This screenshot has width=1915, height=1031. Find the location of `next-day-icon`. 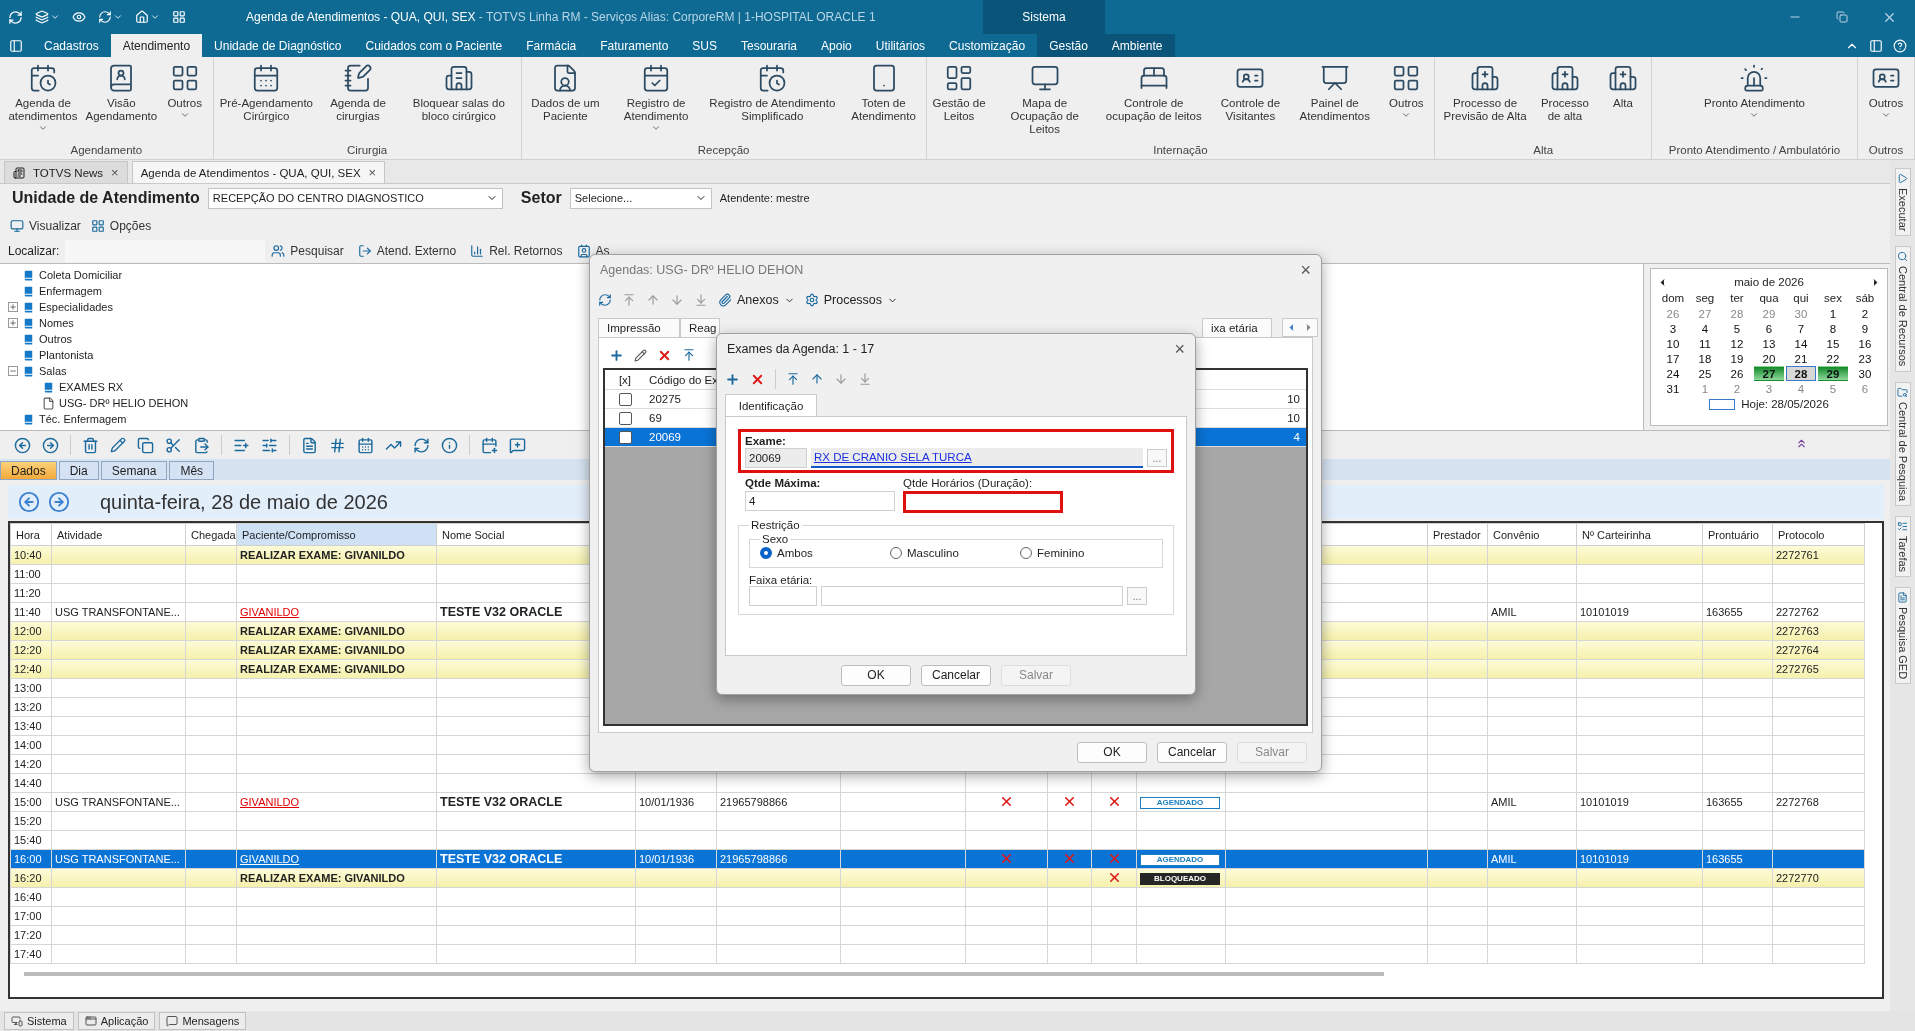

next-day-icon is located at coordinates (59, 502).